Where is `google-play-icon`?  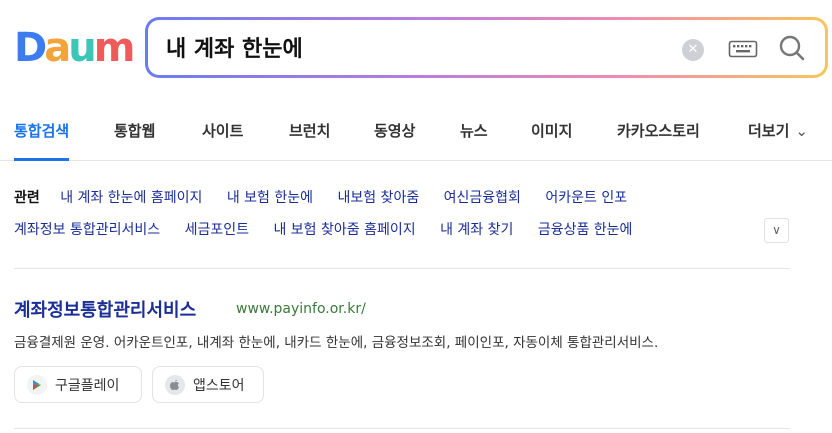
google-play-icon is located at coordinates (37, 384).